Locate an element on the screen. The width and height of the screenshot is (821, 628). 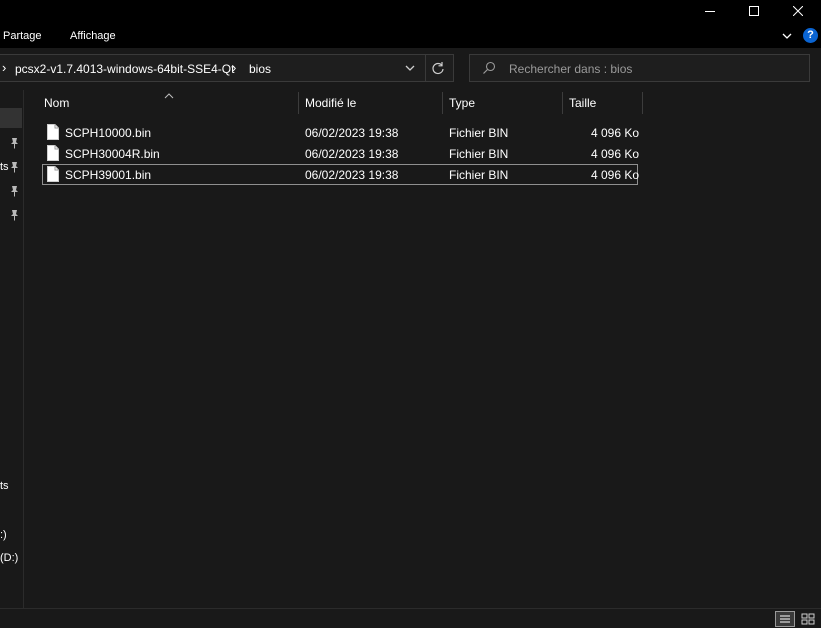
column-header-size: Taille is located at coordinates (582, 103).